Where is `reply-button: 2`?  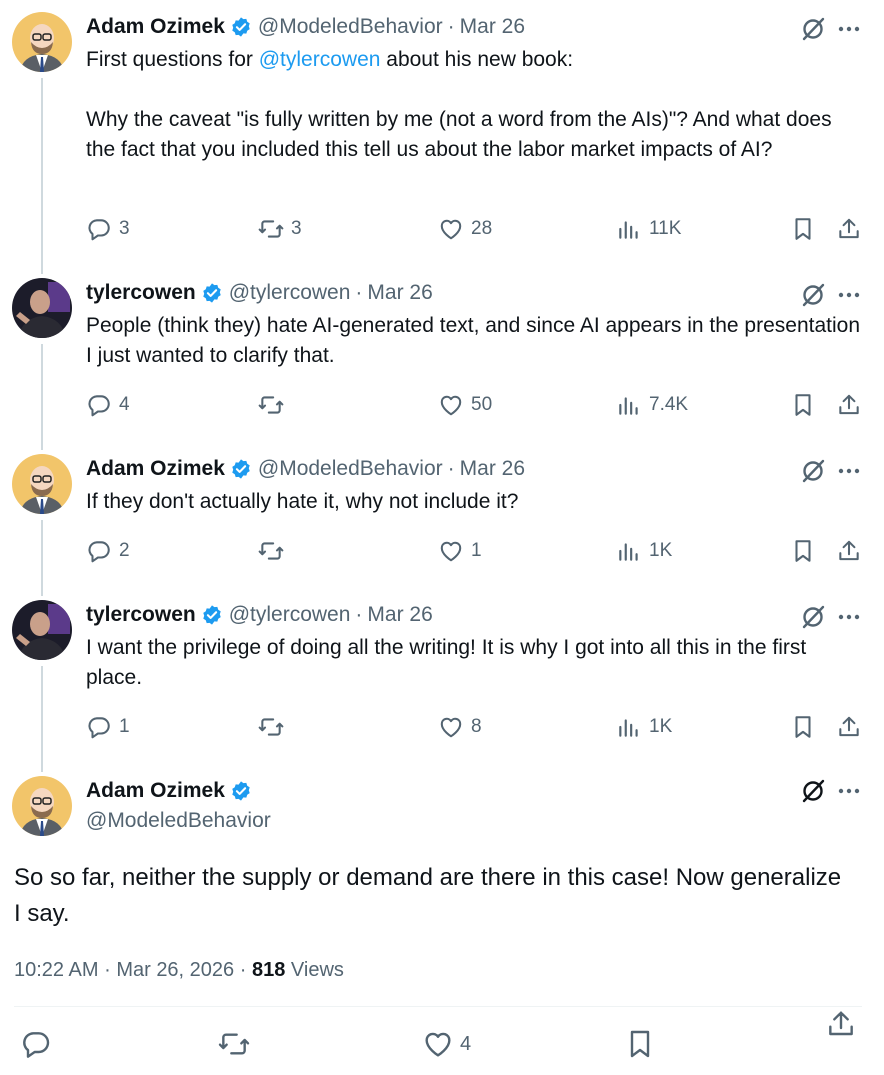 reply-button: 2 is located at coordinates (108, 551).